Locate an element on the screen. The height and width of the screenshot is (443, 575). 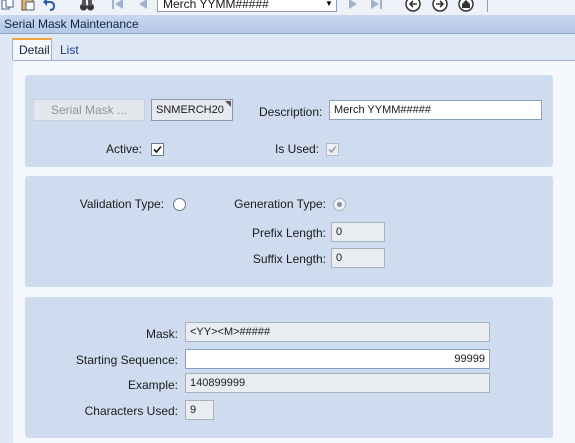
record-selector: Merch YYMM##### ▼ is located at coordinates (247, 6).